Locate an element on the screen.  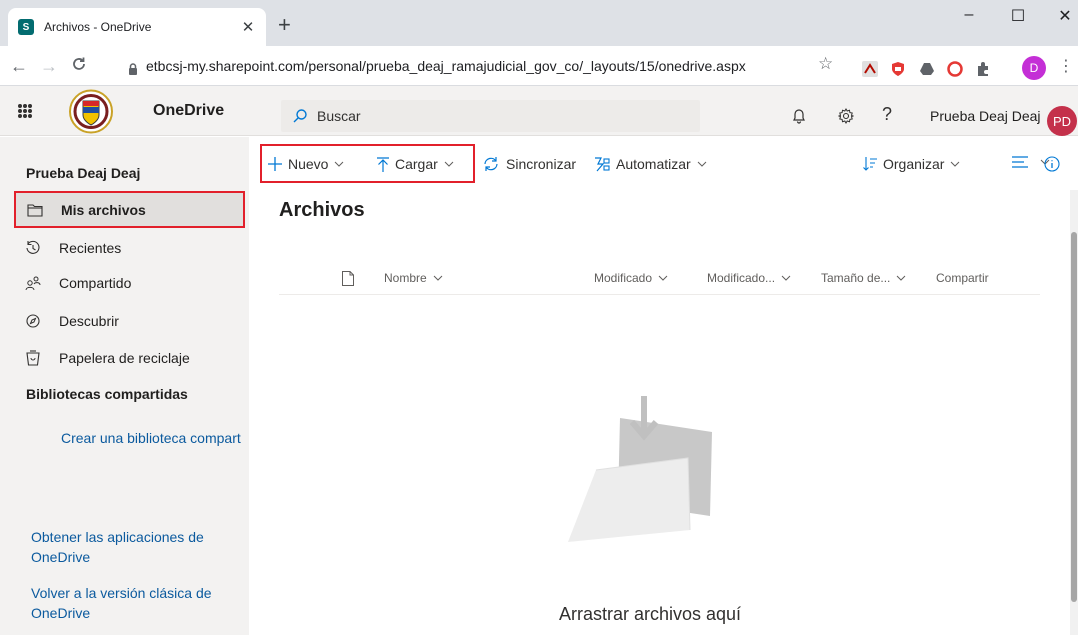
recycle-bin-icon is located at coordinates (33, 357).